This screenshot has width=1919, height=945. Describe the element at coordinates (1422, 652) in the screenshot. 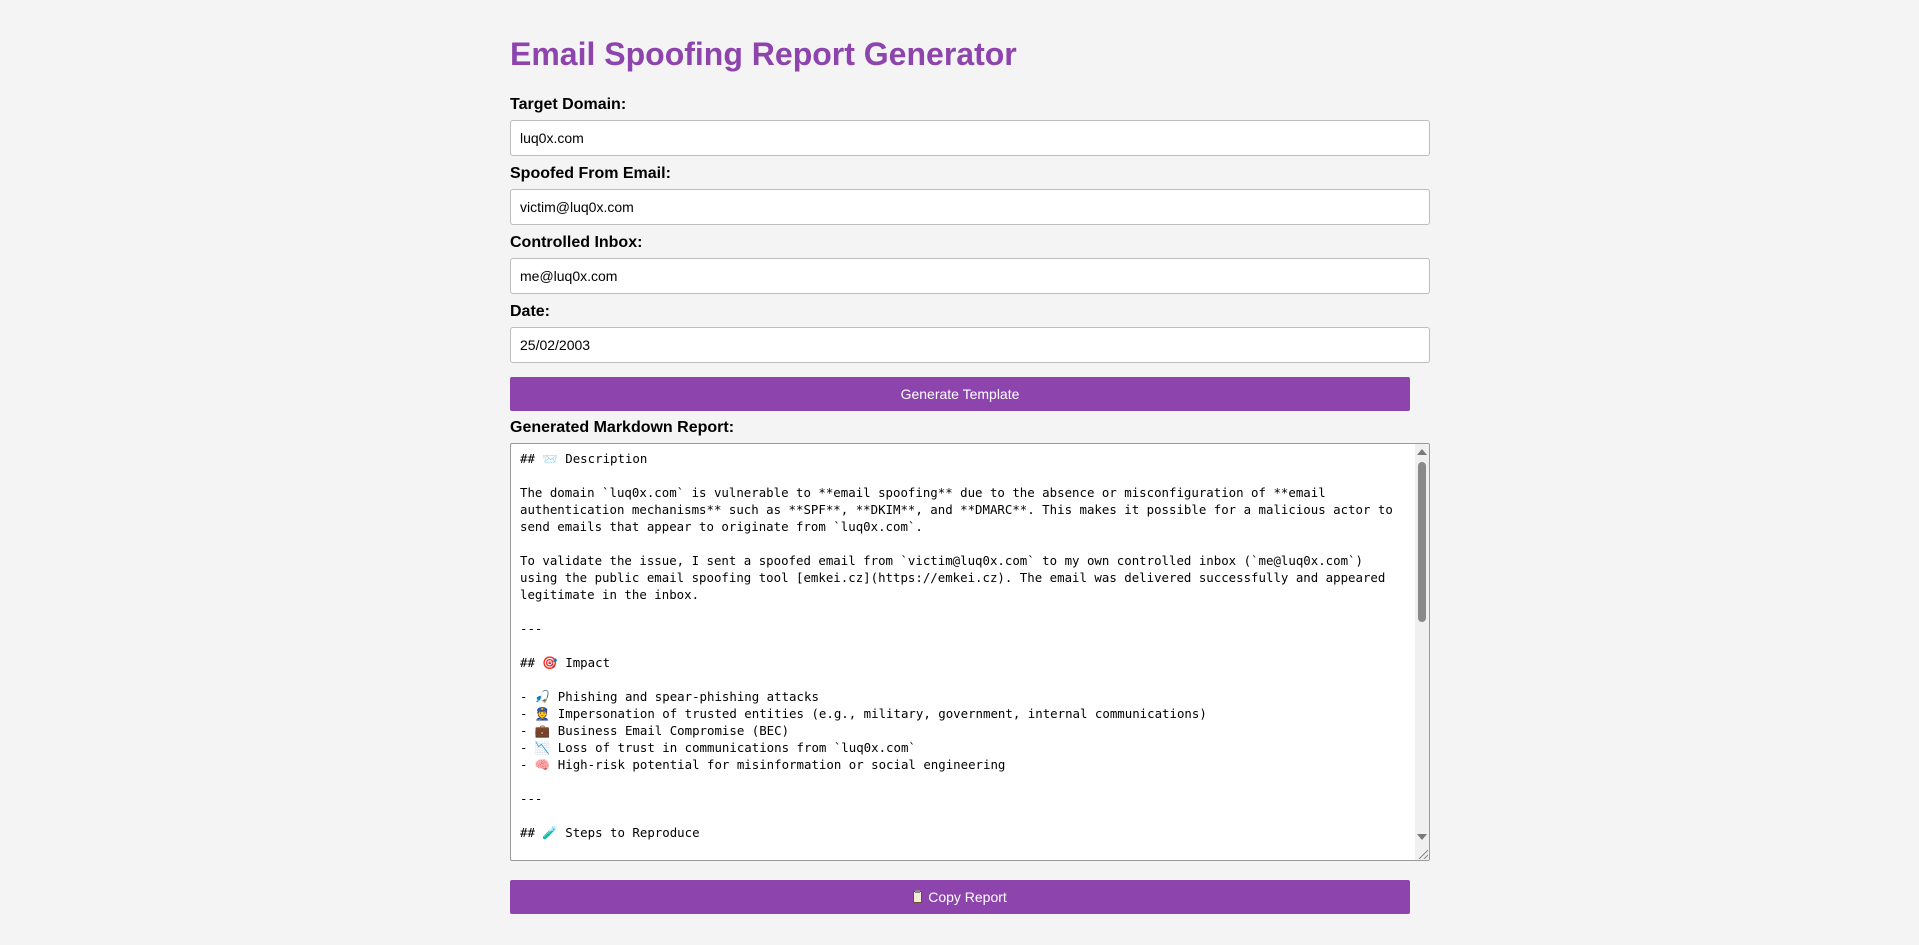

I see `report-scrollbar` at that location.